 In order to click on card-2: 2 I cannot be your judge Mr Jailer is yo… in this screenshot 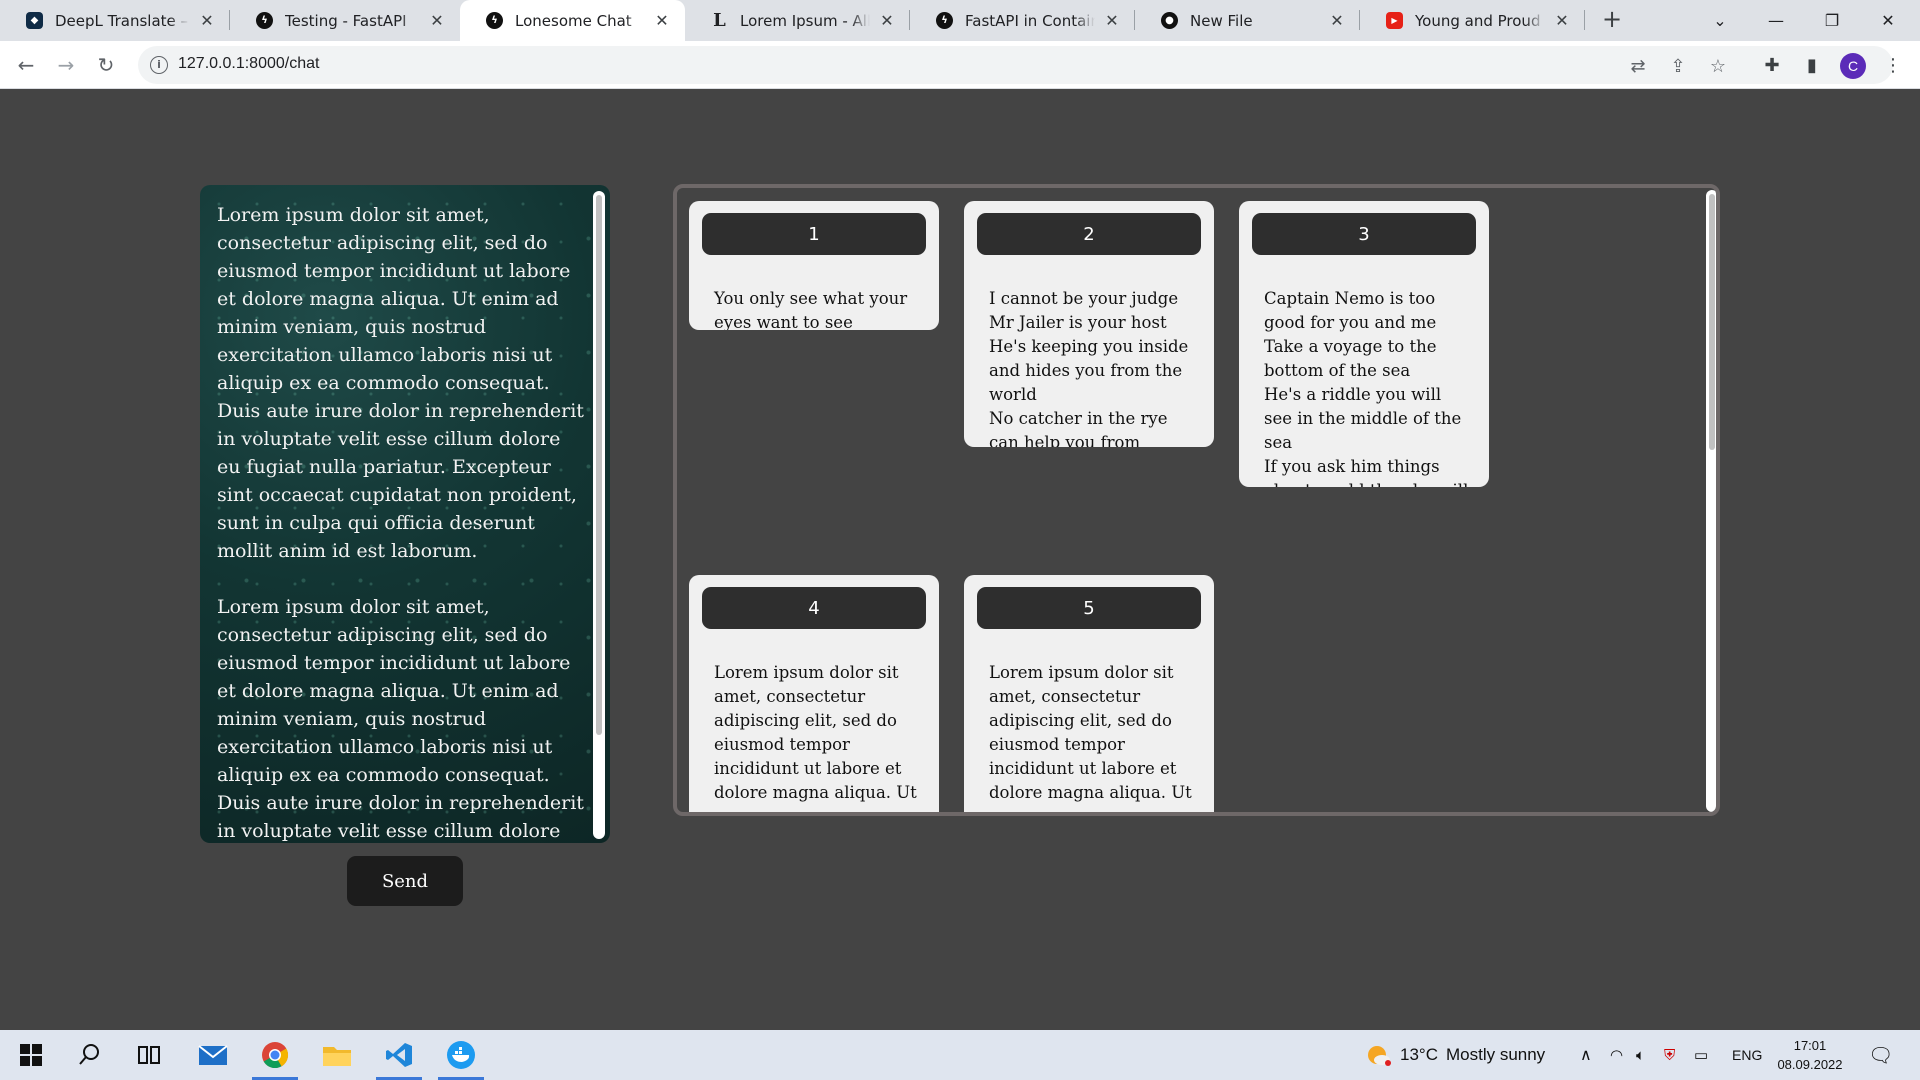, I will do `click(1089, 324)`.